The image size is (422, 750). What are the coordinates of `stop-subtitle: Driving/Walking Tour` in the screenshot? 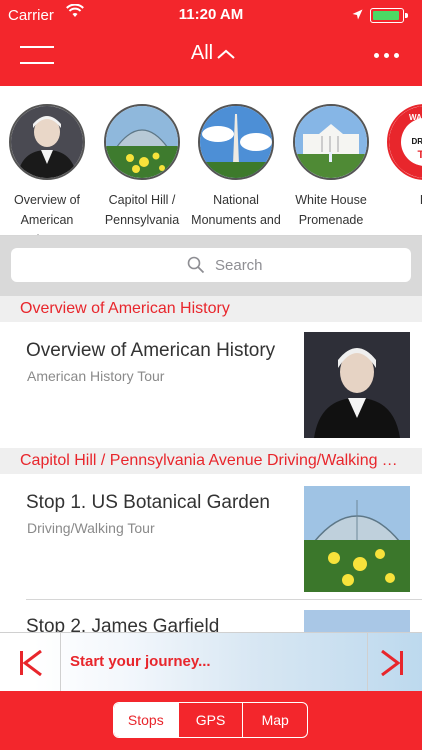 It's located at (91, 528).